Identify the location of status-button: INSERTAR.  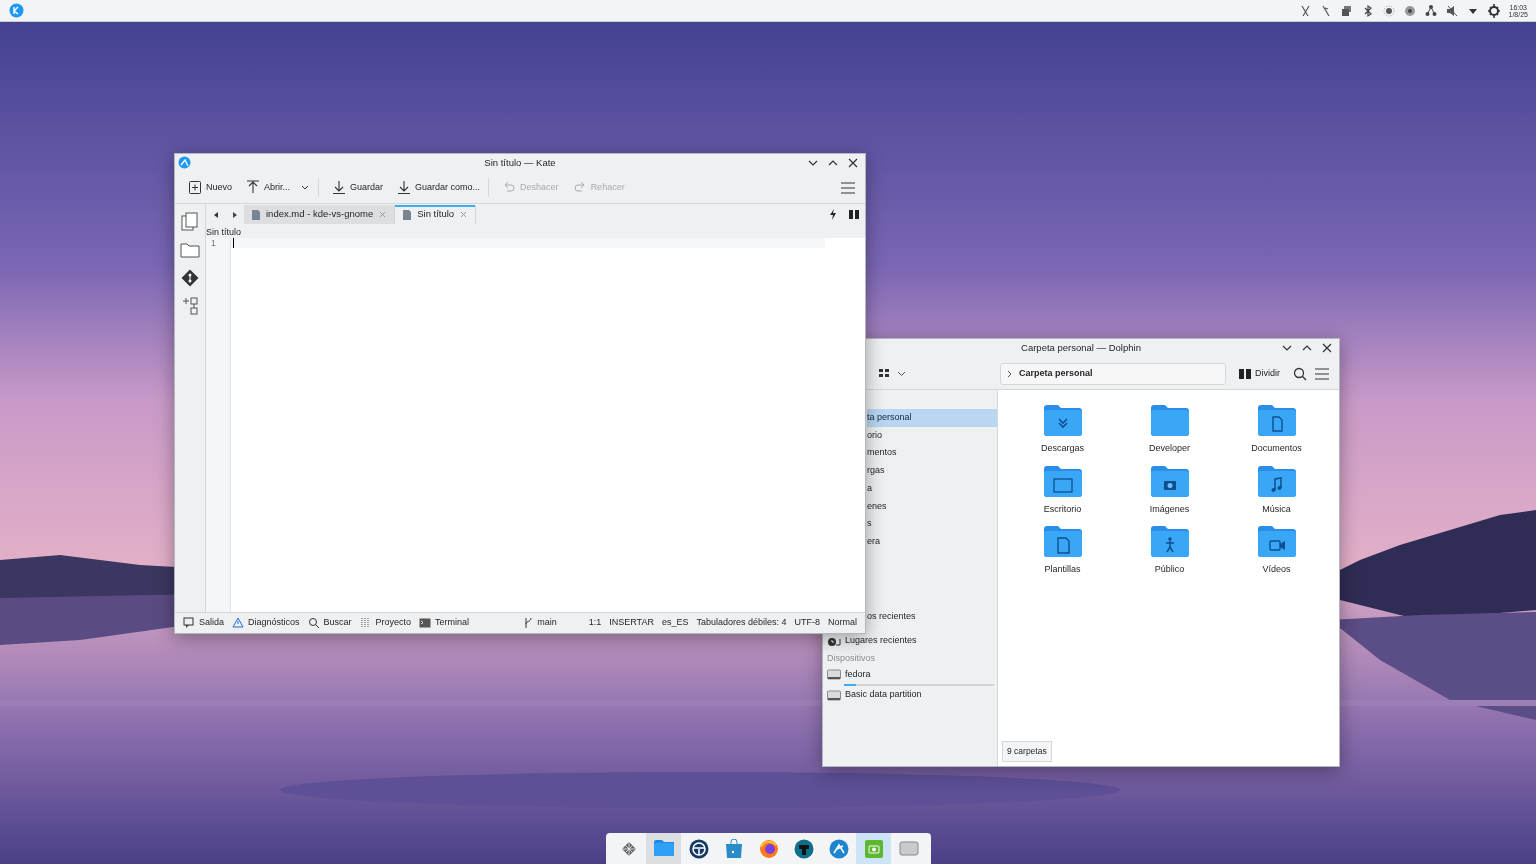
(631, 623).